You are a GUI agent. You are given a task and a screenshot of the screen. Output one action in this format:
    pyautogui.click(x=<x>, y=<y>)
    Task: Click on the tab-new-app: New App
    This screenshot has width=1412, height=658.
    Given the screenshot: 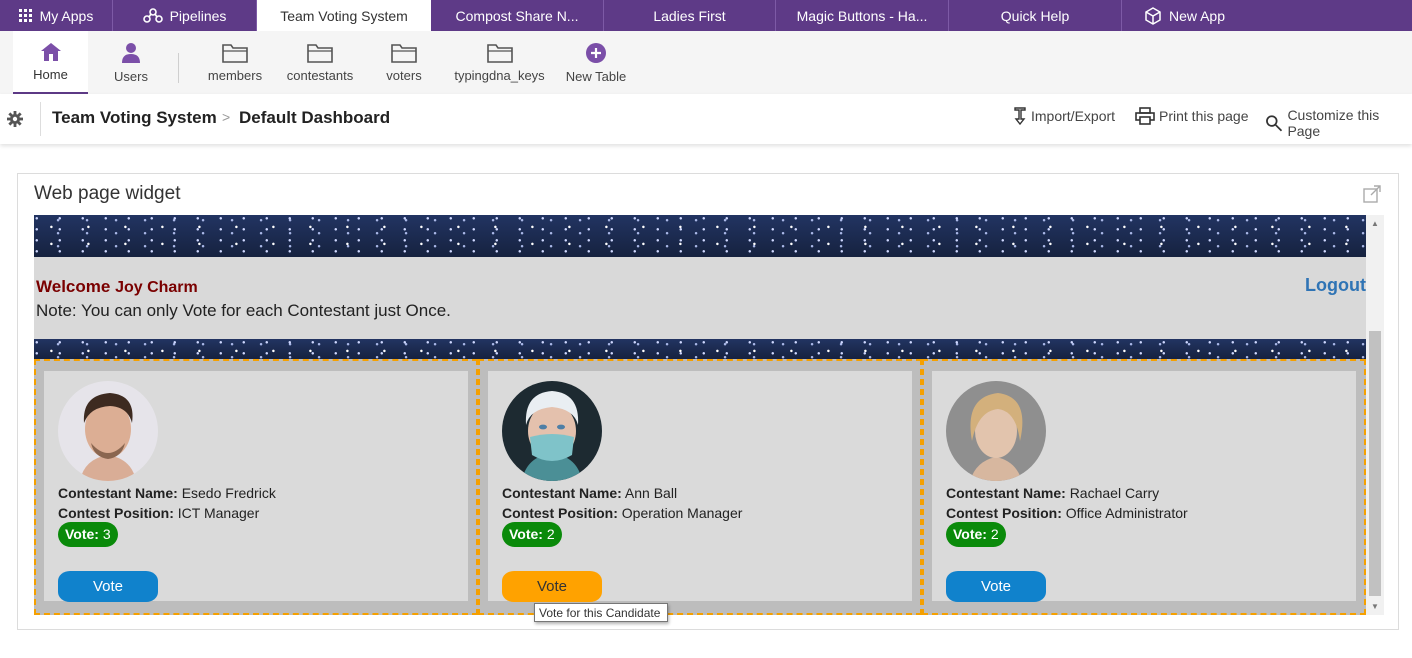 What is the action you would take?
    pyautogui.click(x=1184, y=15)
    